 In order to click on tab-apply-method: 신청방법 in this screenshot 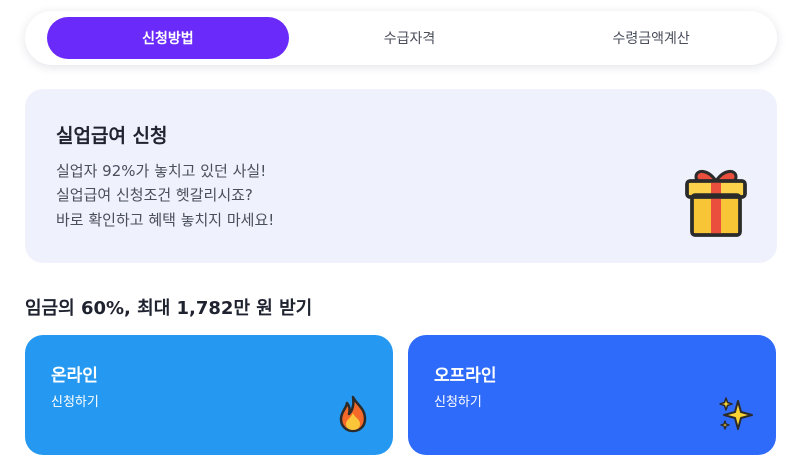, I will do `click(168, 38)`.